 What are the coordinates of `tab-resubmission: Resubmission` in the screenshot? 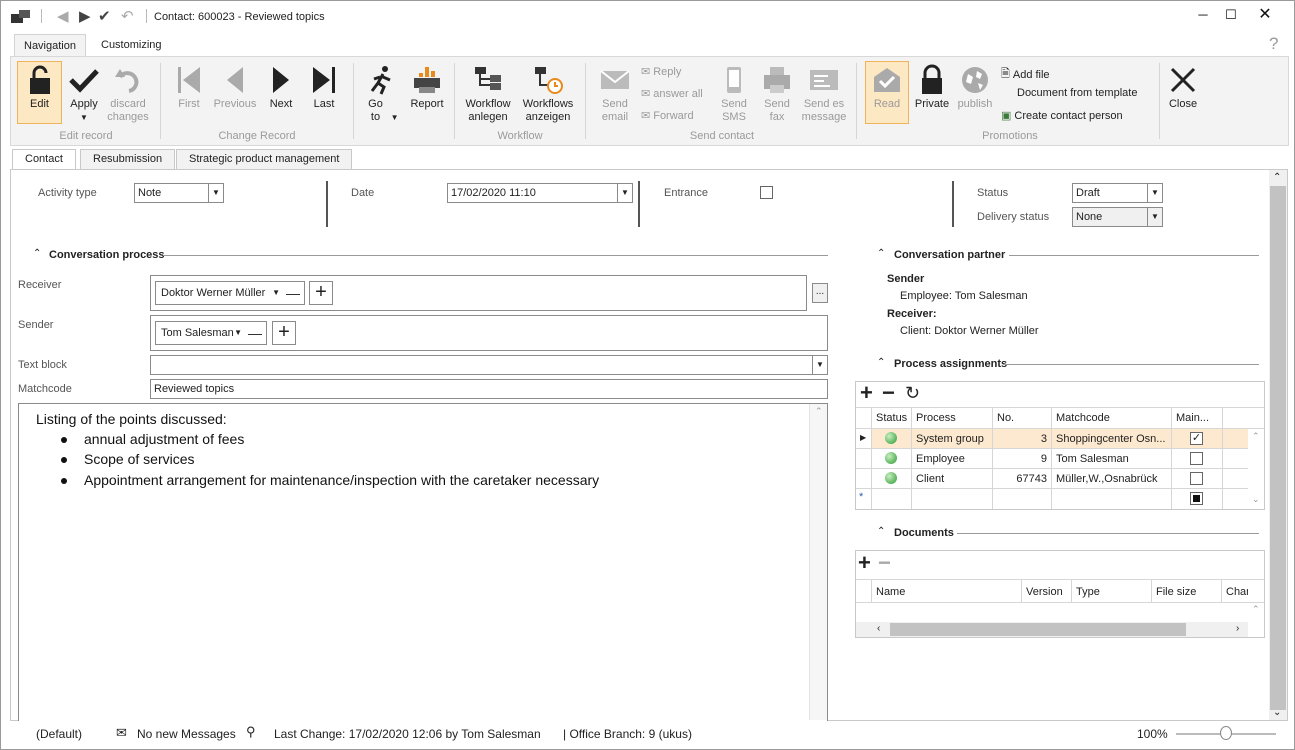 It's located at (128, 159).